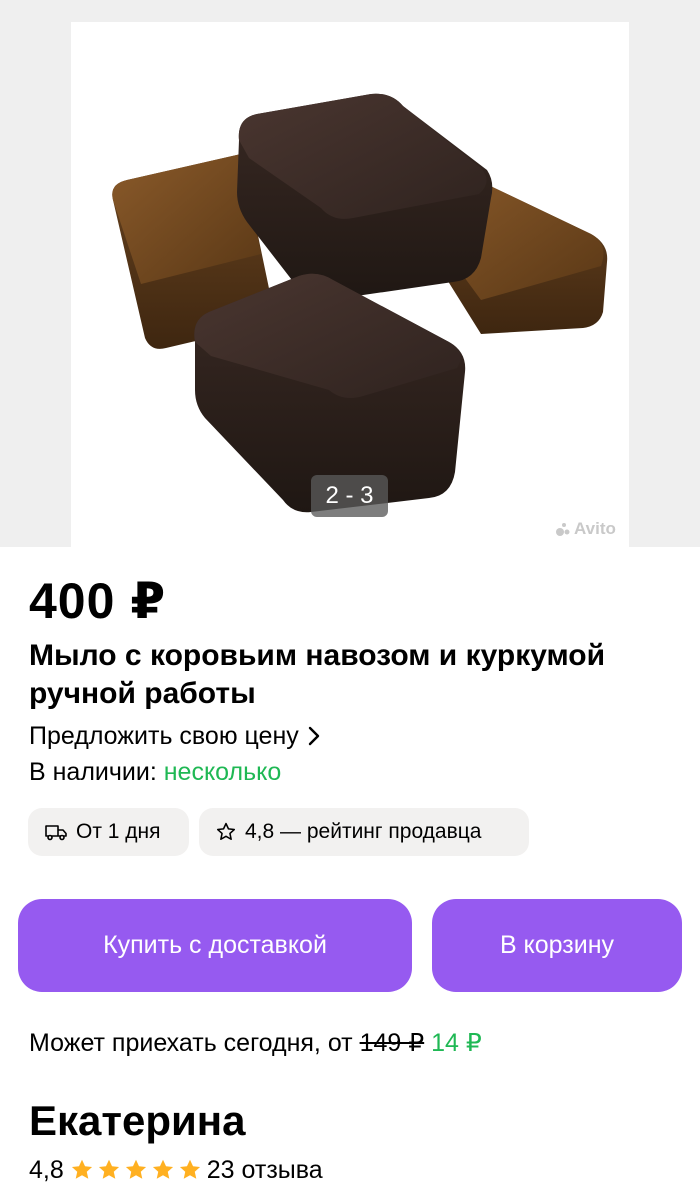 The image size is (700, 1187). What do you see at coordinates (222, 772) in the screenshot?
I see `stock-value: несколько` at bounding box center [222, 772].